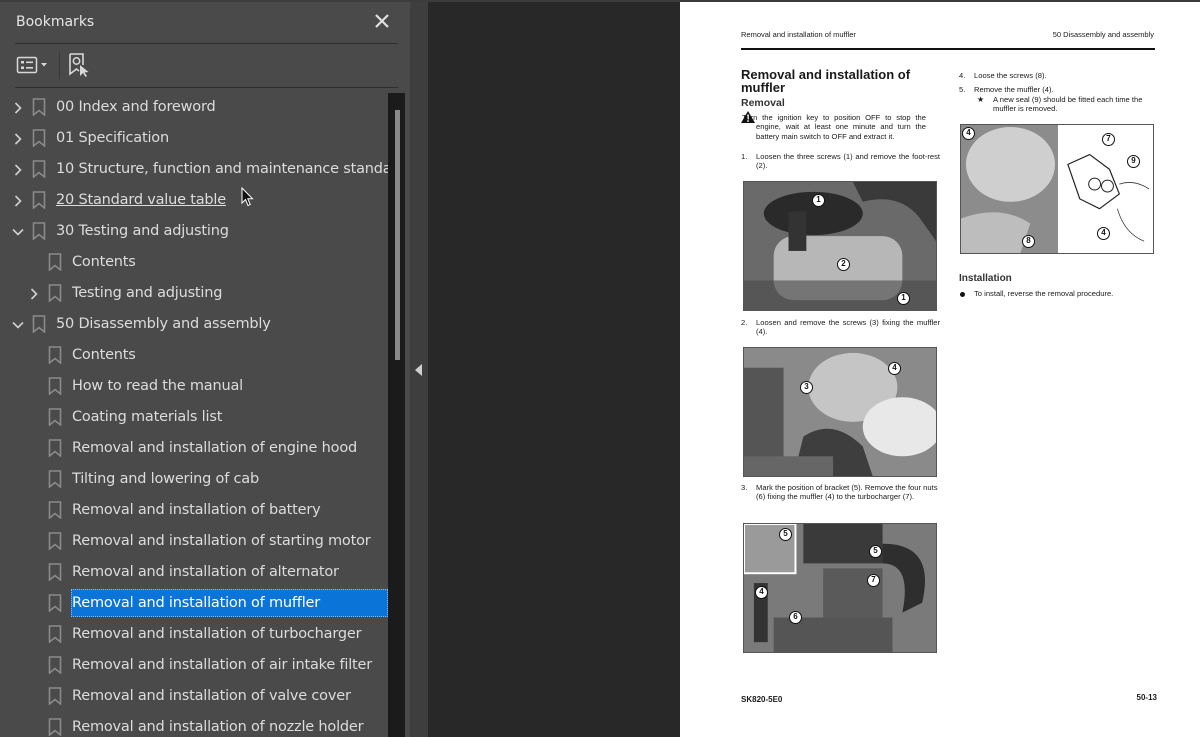 The width and height of the screenshot is (1200, 737). I want to click on close-panel-button, so click(382, 21).